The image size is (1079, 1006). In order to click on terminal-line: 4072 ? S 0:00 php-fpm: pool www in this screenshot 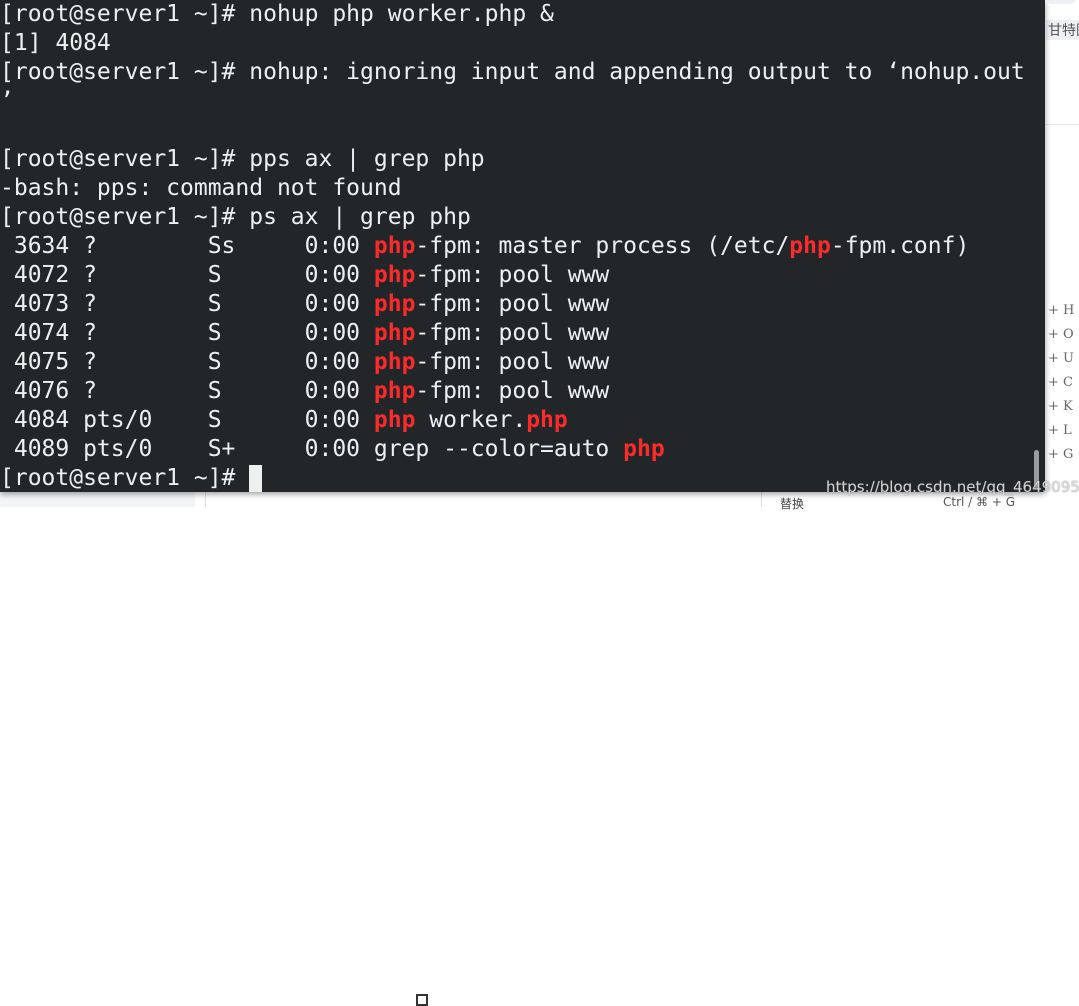, I will do `click(512, 275)`.